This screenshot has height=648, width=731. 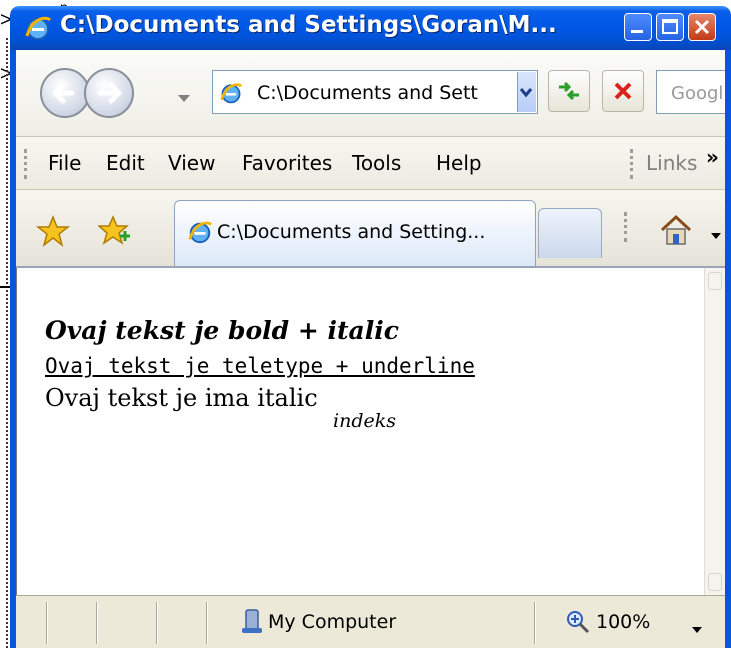 I want to click on toolbar-grip, so click(x=25, y=164).